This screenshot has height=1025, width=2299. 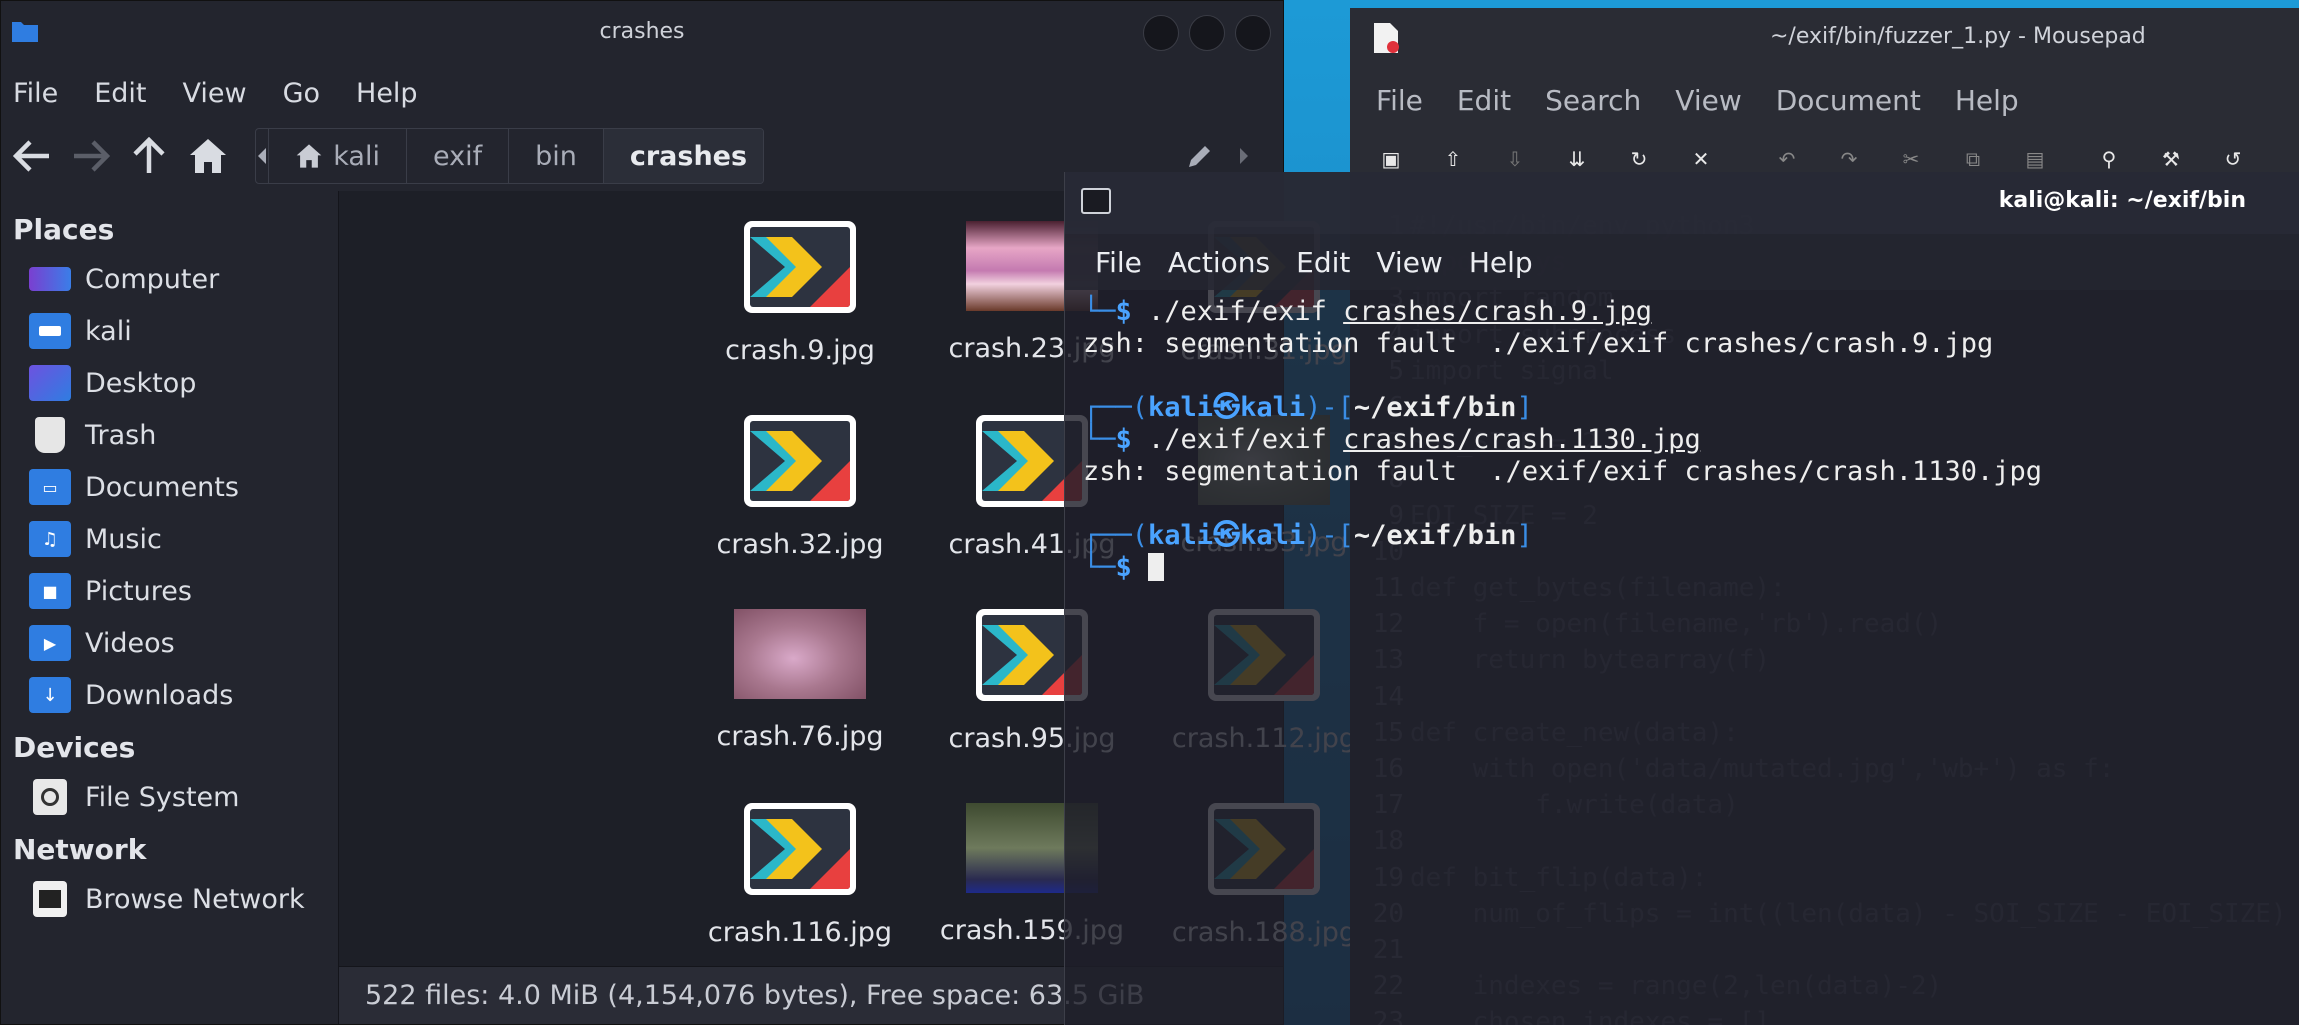 What do you see at coordinates (1118, 262) in the screenshot?
I see `terminal-menu-file: File` at bounding box center [1118, 262].